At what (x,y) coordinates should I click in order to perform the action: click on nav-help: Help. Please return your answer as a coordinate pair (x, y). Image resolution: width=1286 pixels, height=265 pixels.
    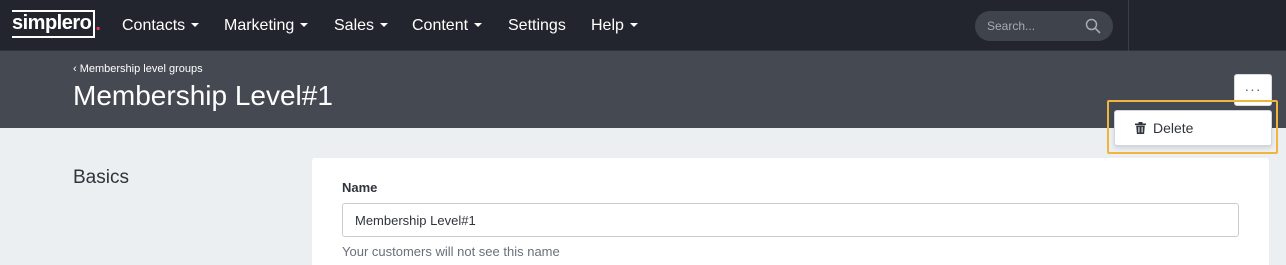
    Looking at the image, I should click on (614, 26).